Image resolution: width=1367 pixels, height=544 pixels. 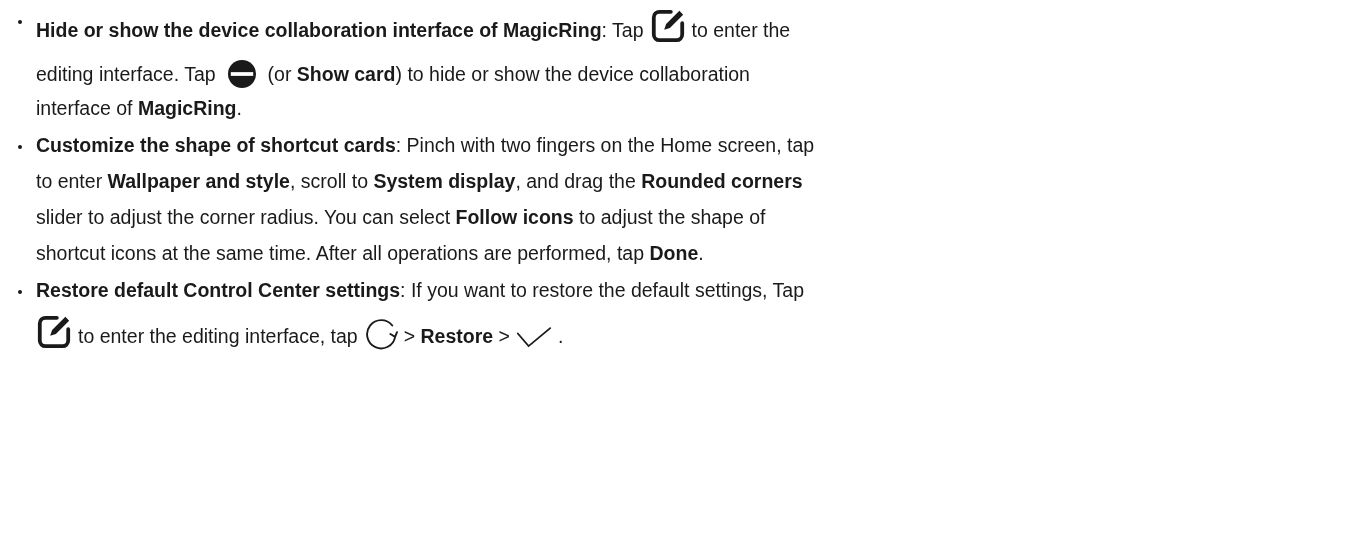 I want to click on text: slider to adjust the corner radius. You can select Follow icons to adjust the shape of, so click(x=401, y=217).